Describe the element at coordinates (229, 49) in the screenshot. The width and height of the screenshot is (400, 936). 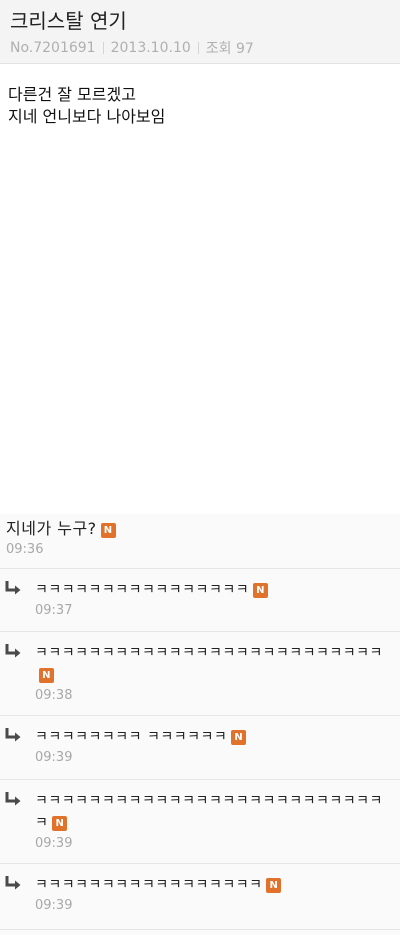
I see `post-views: 조회 97` at that location.